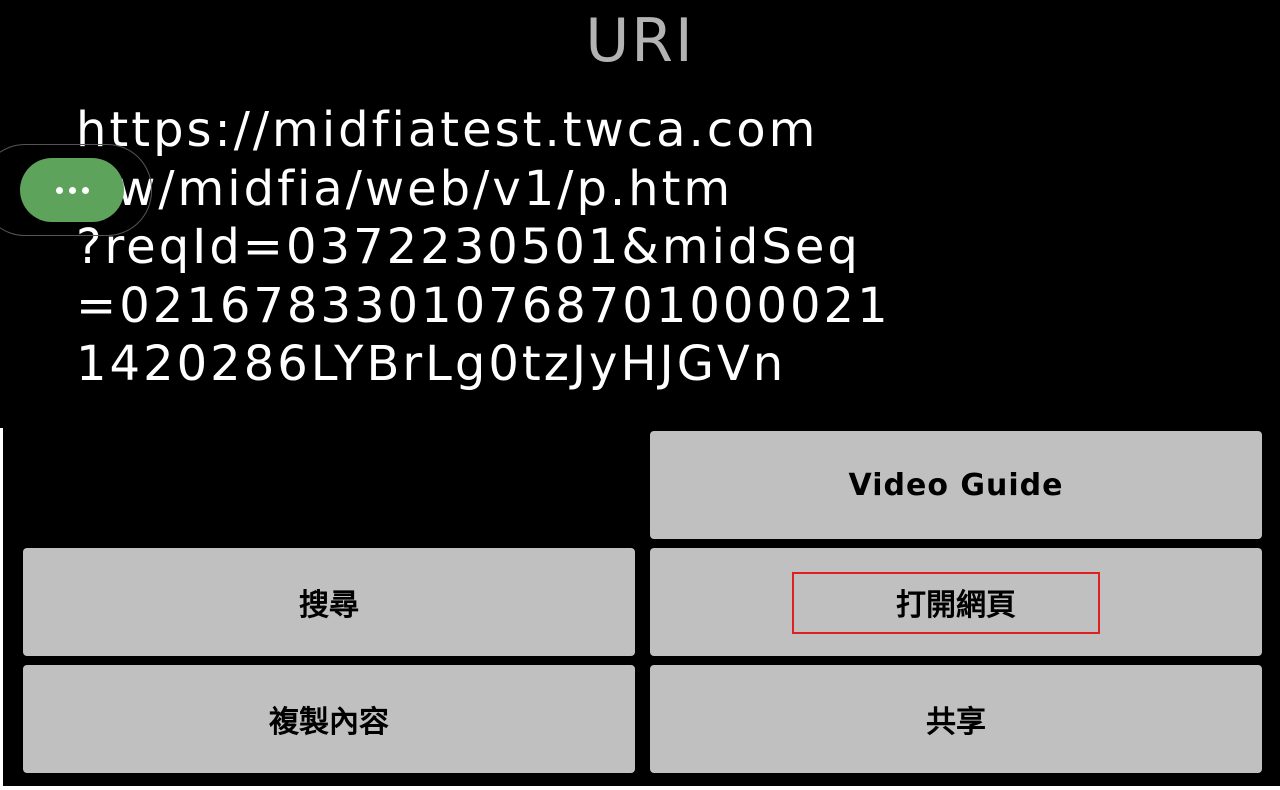 The height and width of the screenshot is (790, 1280). What do you see at coordinates (468, 247) in the screenshot?
I see `uri-line: ?reqId=0372230501&midSeq` at bounding box center [468, 247].